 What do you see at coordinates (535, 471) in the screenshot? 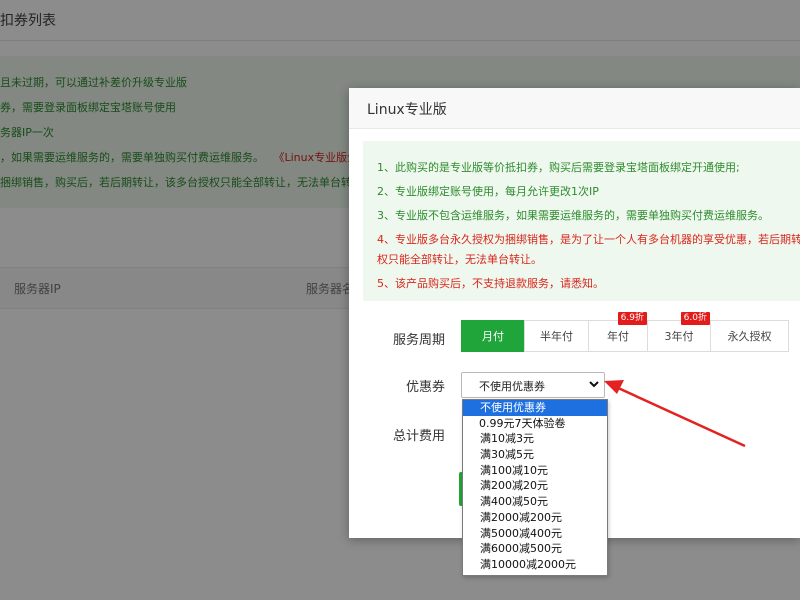
I see `coupon-option: 满100减10元` at bounding box center [535, 471].